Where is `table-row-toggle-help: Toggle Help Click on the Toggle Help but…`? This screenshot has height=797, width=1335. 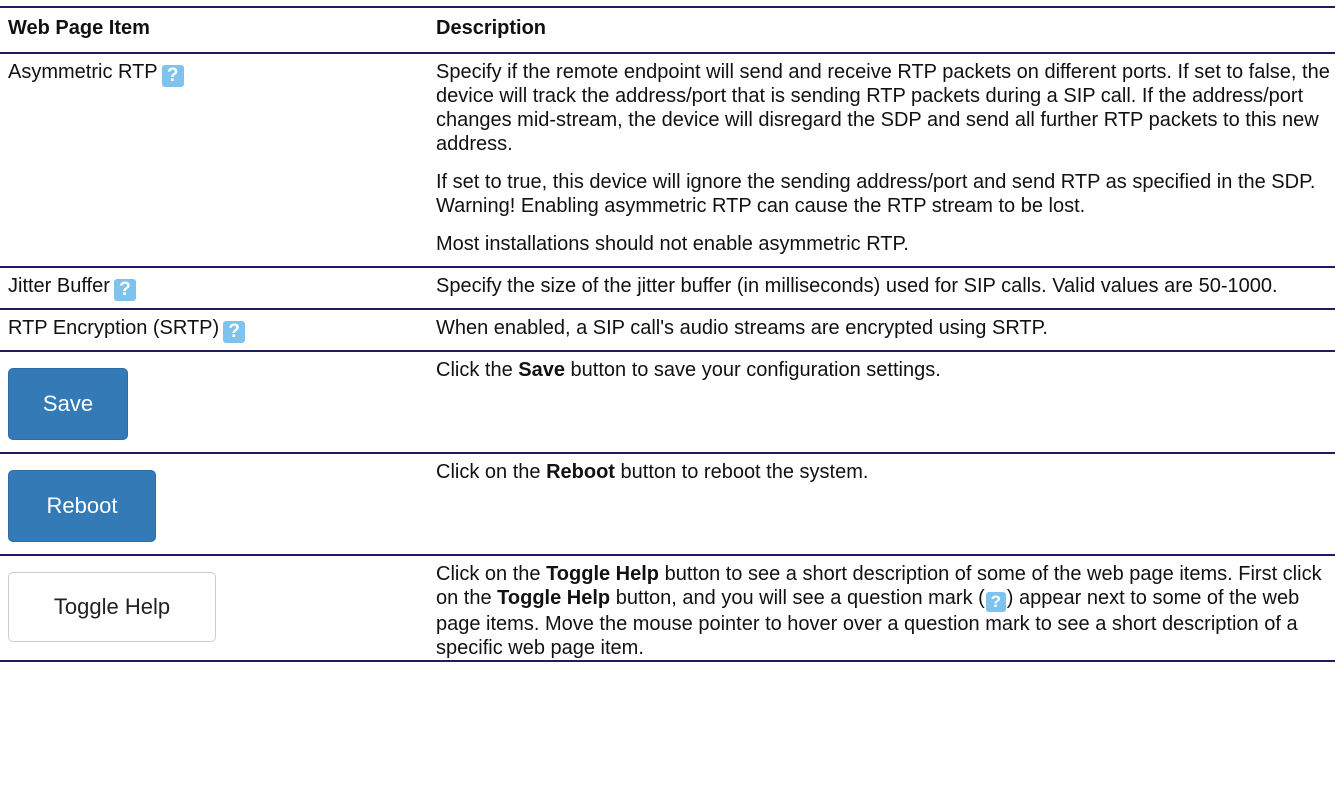 table-row-toggle-help: Toggle Help Click on the Toggle Help but… is located at coordinates (667, 608).